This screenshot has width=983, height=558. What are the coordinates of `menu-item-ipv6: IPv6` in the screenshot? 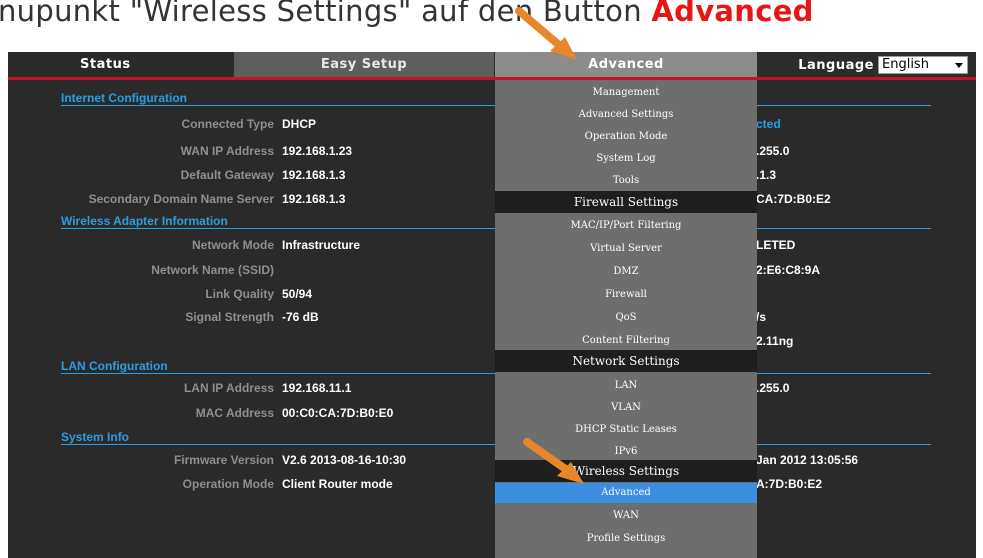 It's located at (626, 451).